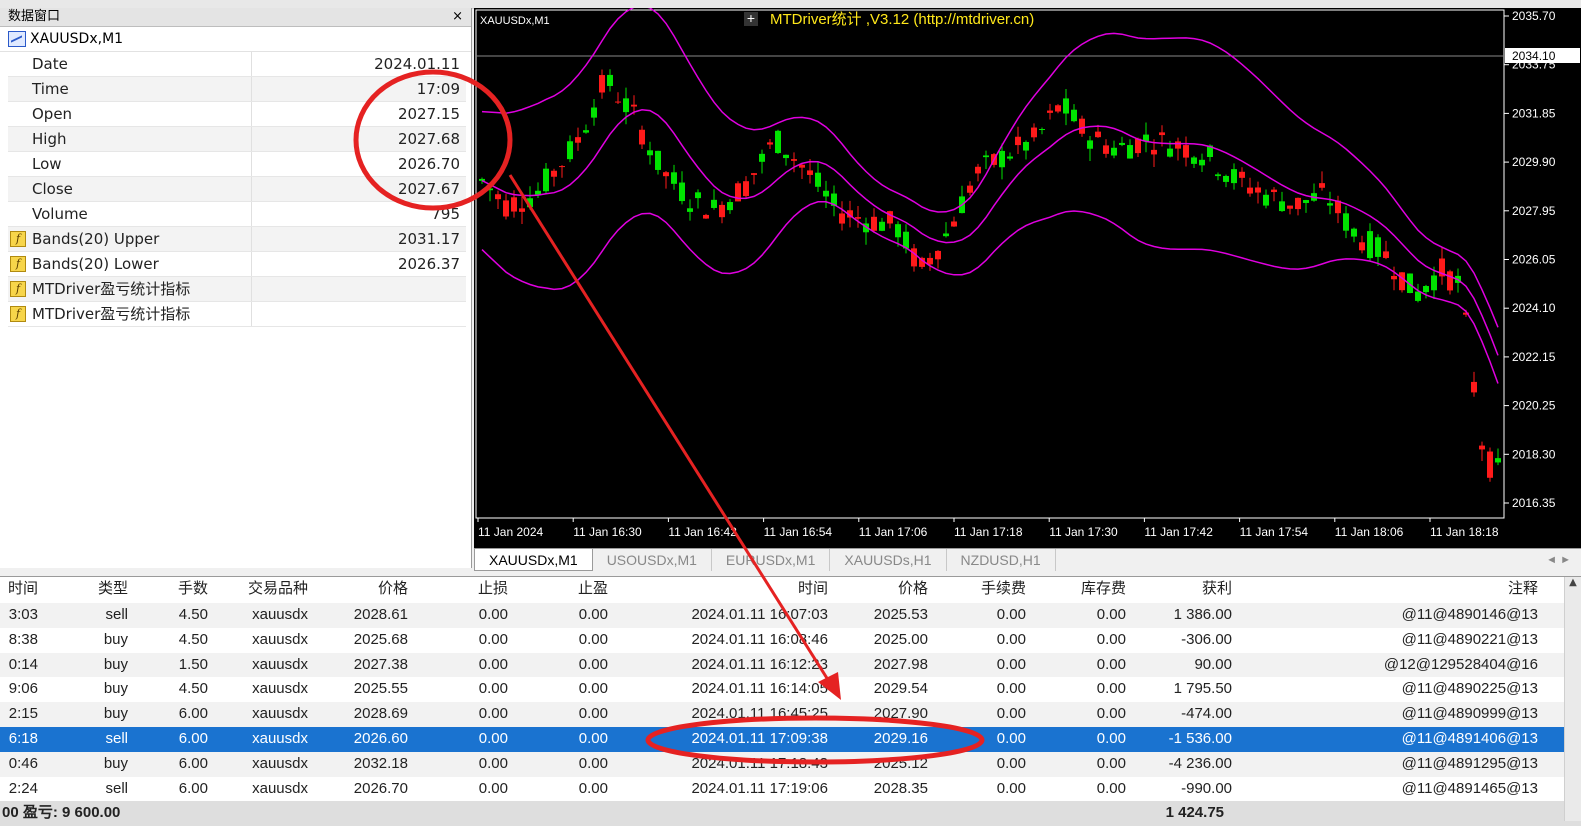 The height and width of the screenshot is (826, 1581). What do you see at coordinates (1469, 763) in the screenshot?
I see `table-cell: @11@4891295@13` at bounding box center [1469, 763].